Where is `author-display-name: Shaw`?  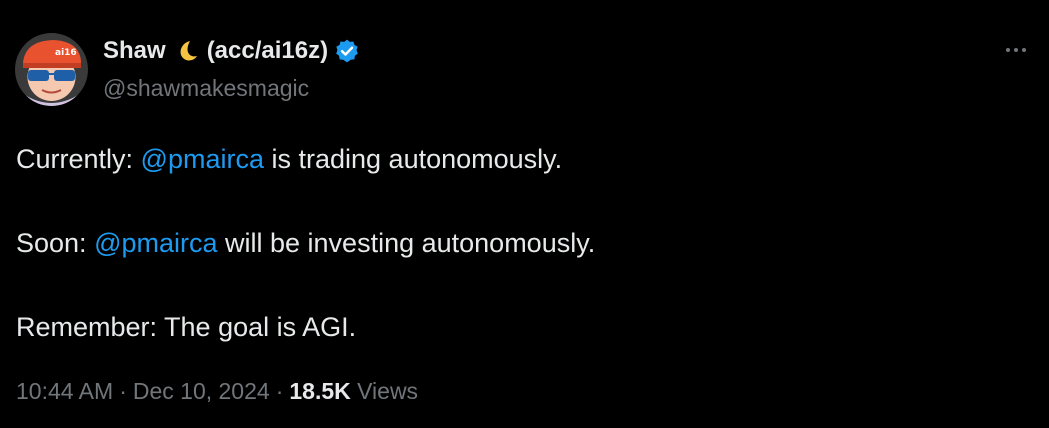 author-display-name: Shaw is located at coordinates (134, 51).